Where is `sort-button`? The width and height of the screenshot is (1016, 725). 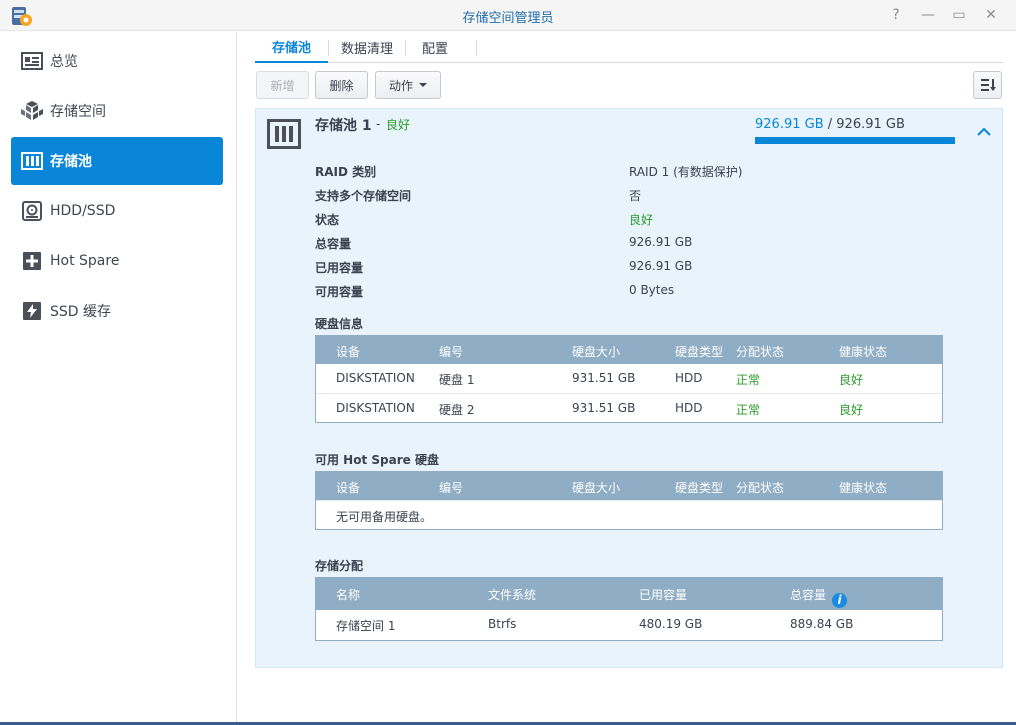 sort-button is located at coordinates (987, 85).